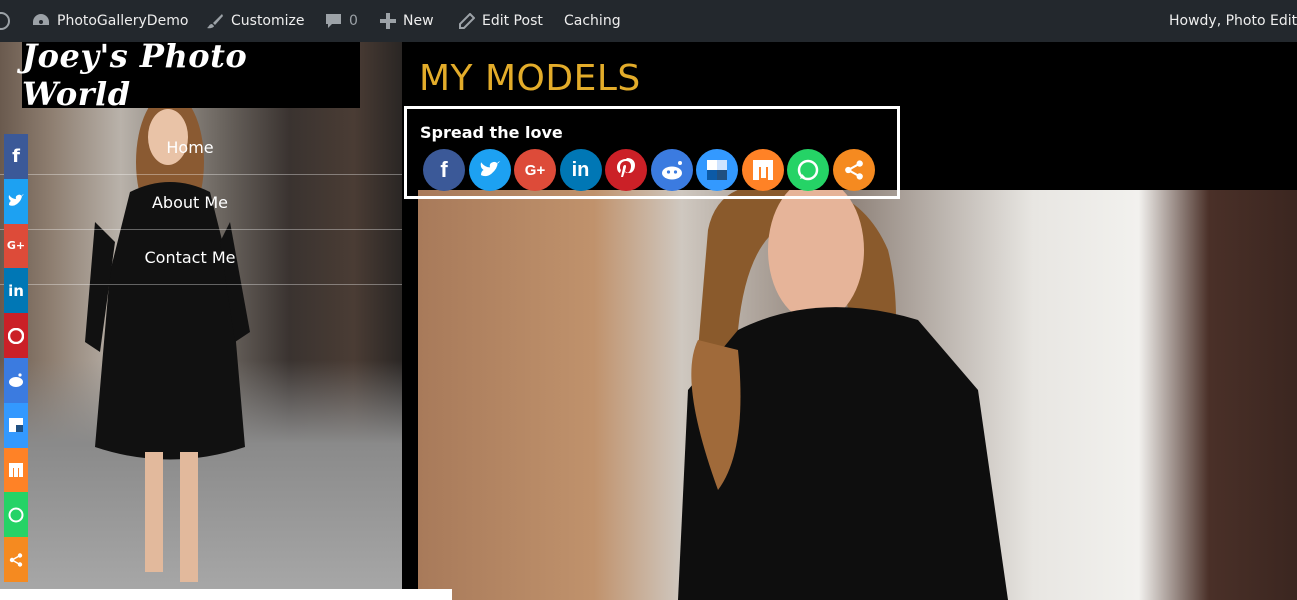 The width and height of the screenshot is (1297, 600). What do you see at coordinates (16, 246) in the screenshot?
I see `floating-google-plus-icon: G+` at bounding box center [16, 246].